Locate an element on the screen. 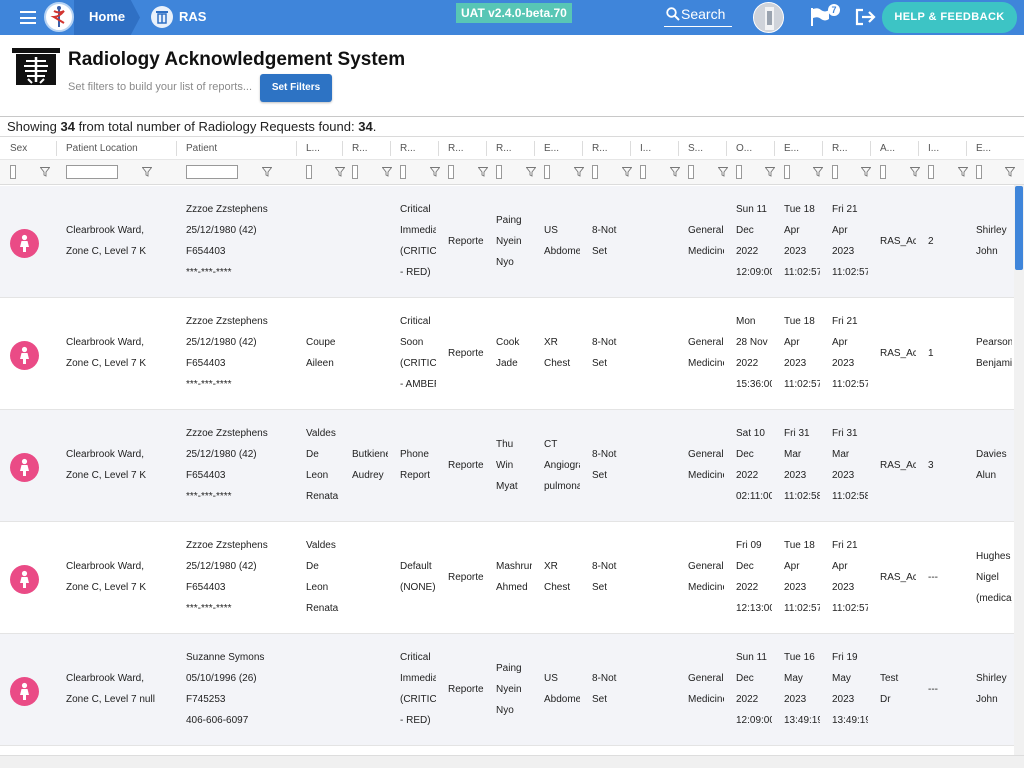 The width and height of the screenshot is (1024, 768). cell-r-date: Fri 21 Apr 2023 11:02:57 is located at coordinates (850, 241).